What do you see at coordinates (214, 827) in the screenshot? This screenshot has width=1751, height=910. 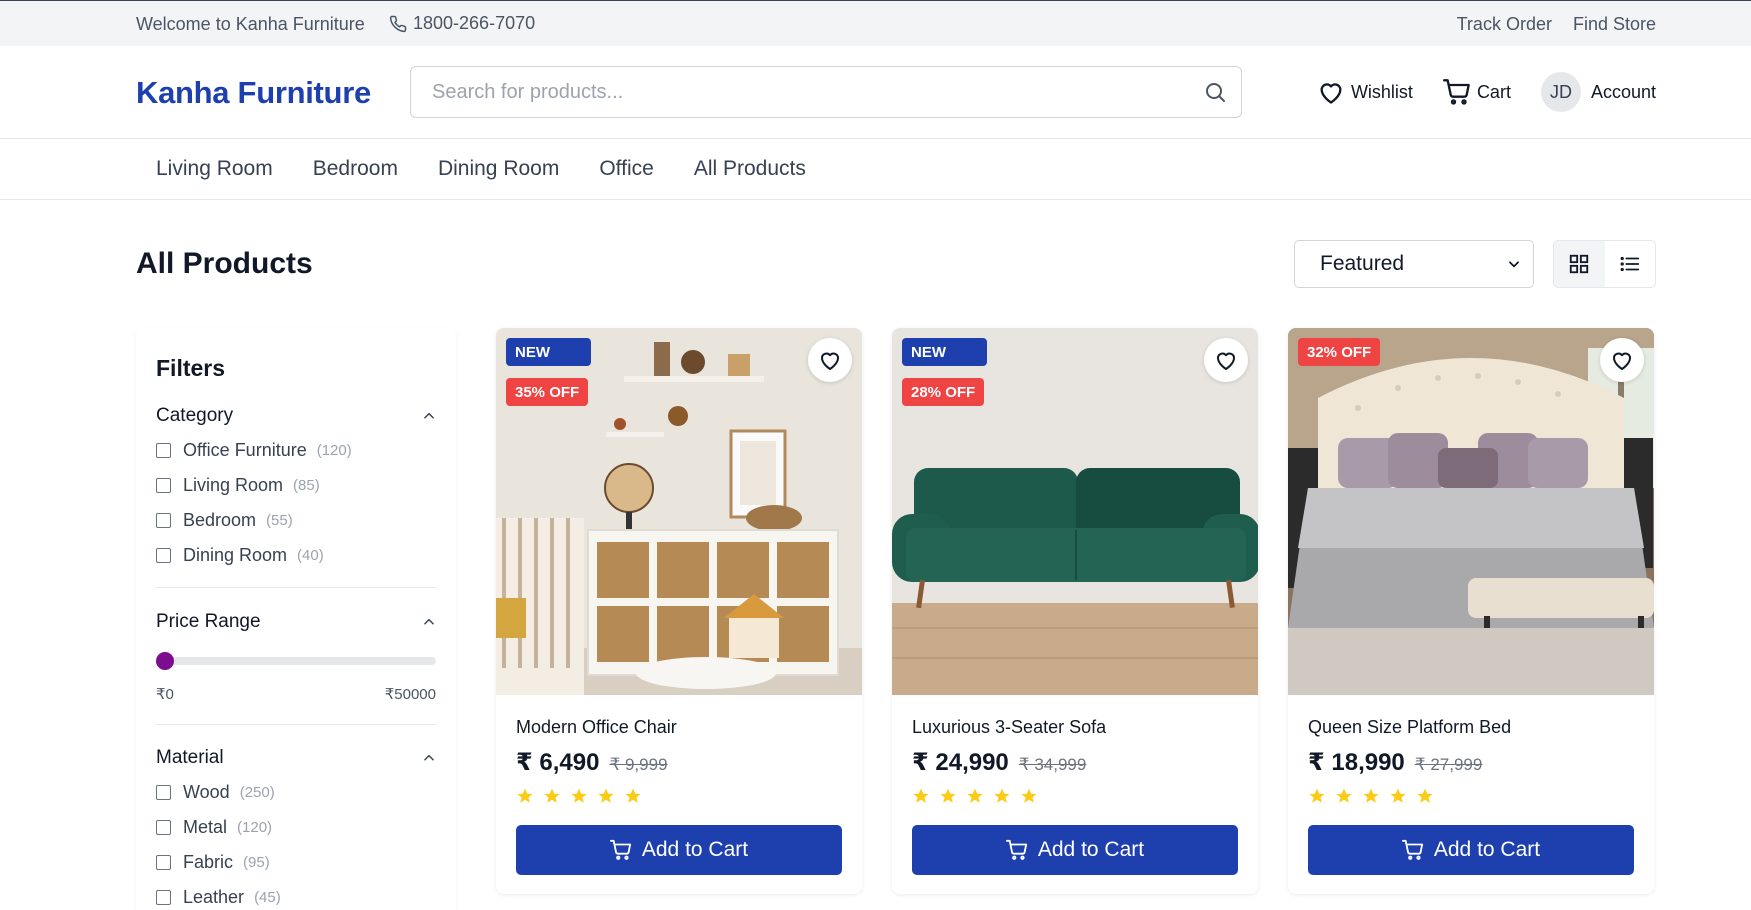 I see `filter-option: Metal (120)` at bounding box center [214, 827].